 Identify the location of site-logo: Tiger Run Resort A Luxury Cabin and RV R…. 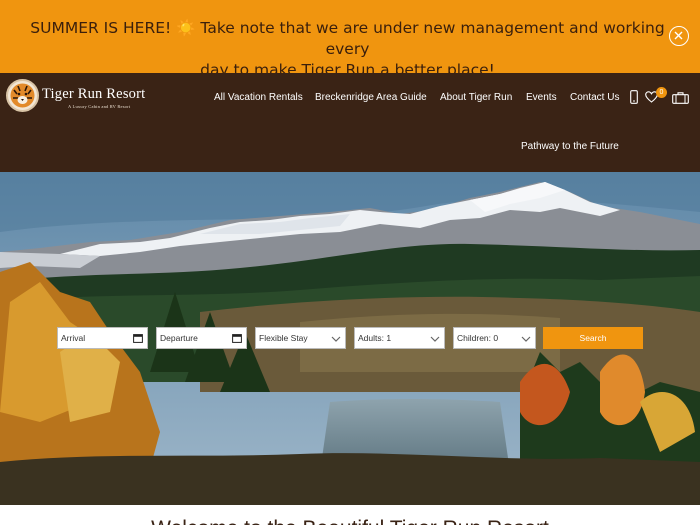
(86, 98).